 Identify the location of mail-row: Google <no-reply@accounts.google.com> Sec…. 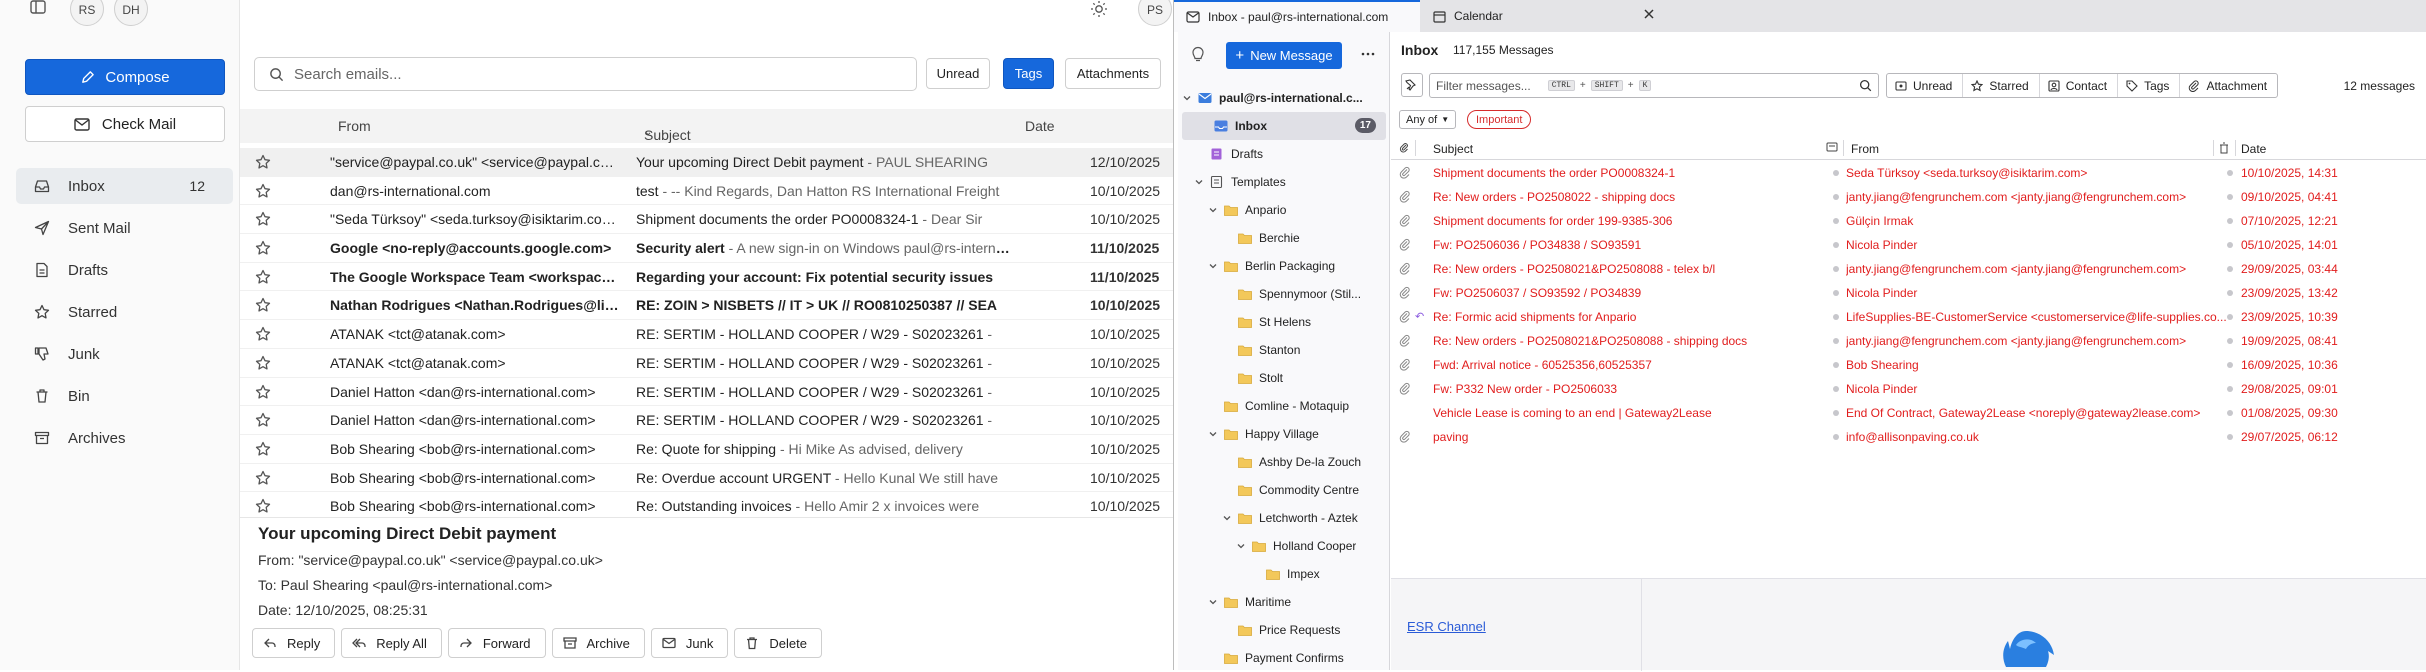
(706, 248).